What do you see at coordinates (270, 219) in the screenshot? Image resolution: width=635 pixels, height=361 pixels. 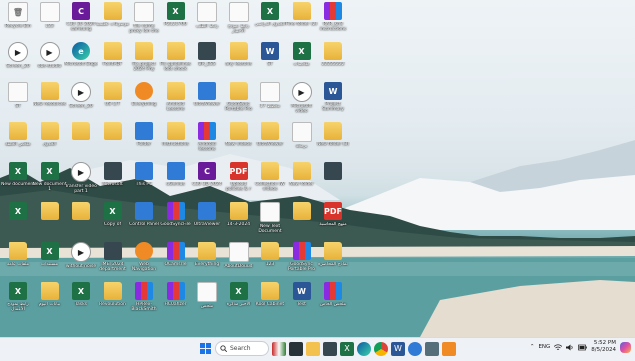 I see `desktop-icon: New Text Document` at bounding box center [270, 219].